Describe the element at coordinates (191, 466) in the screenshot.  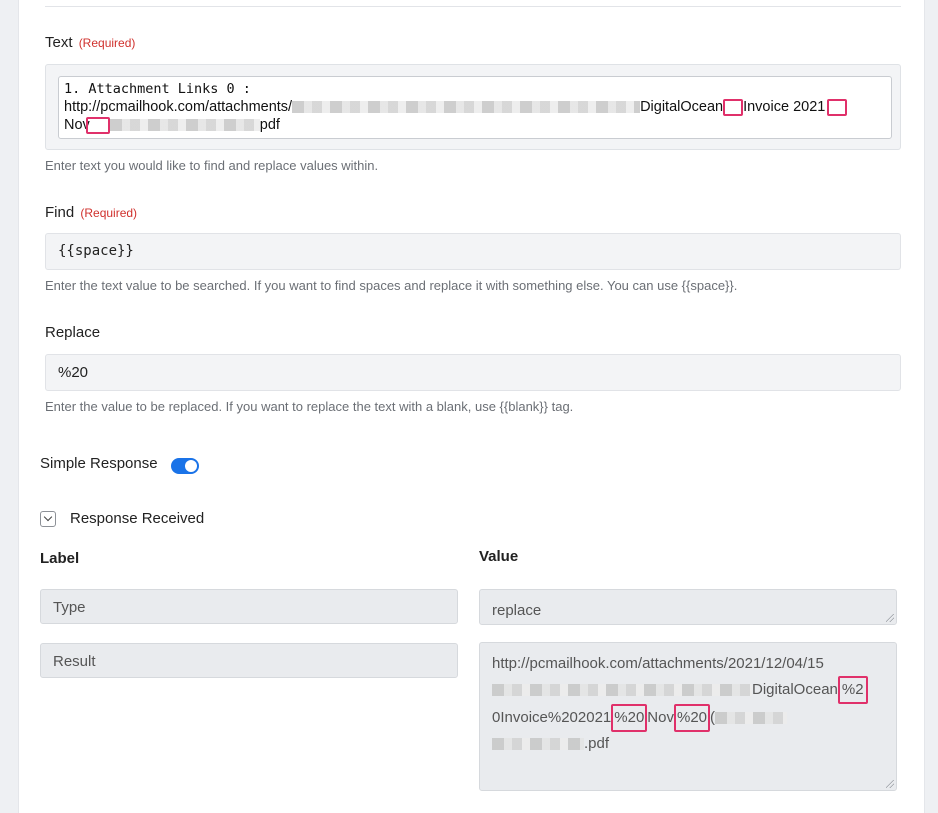
I see `toggle-knob` at that location.